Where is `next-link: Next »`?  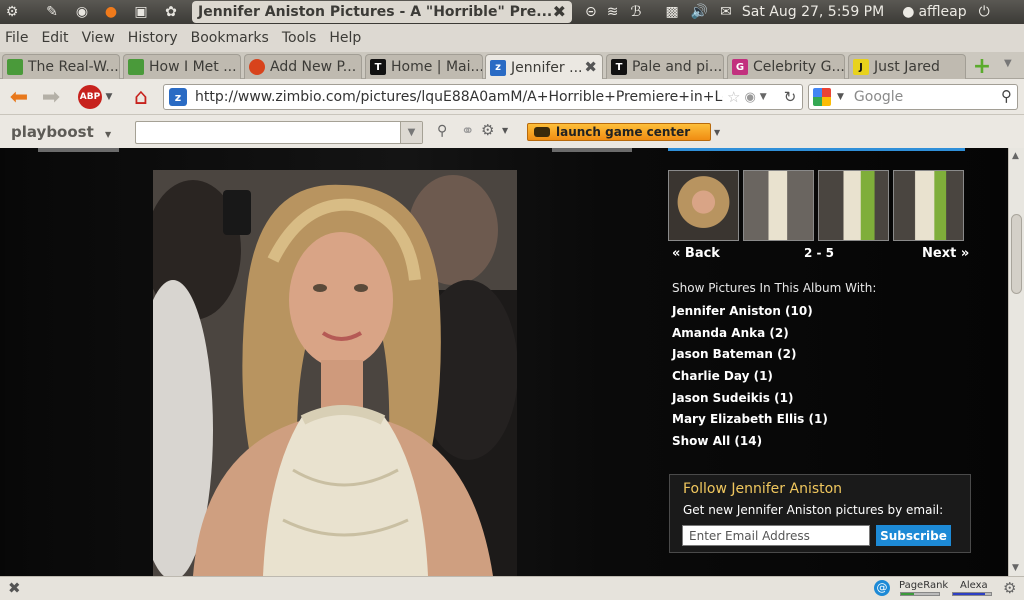 next-link: Next » is located at coordinates (945, 253).